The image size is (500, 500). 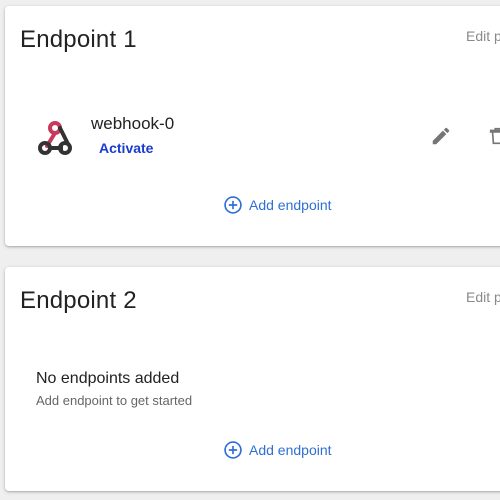 What do you see at coordinates (55, 138) in the screenshot?
I see `webhook-icon` at bounding box center [55, 138].